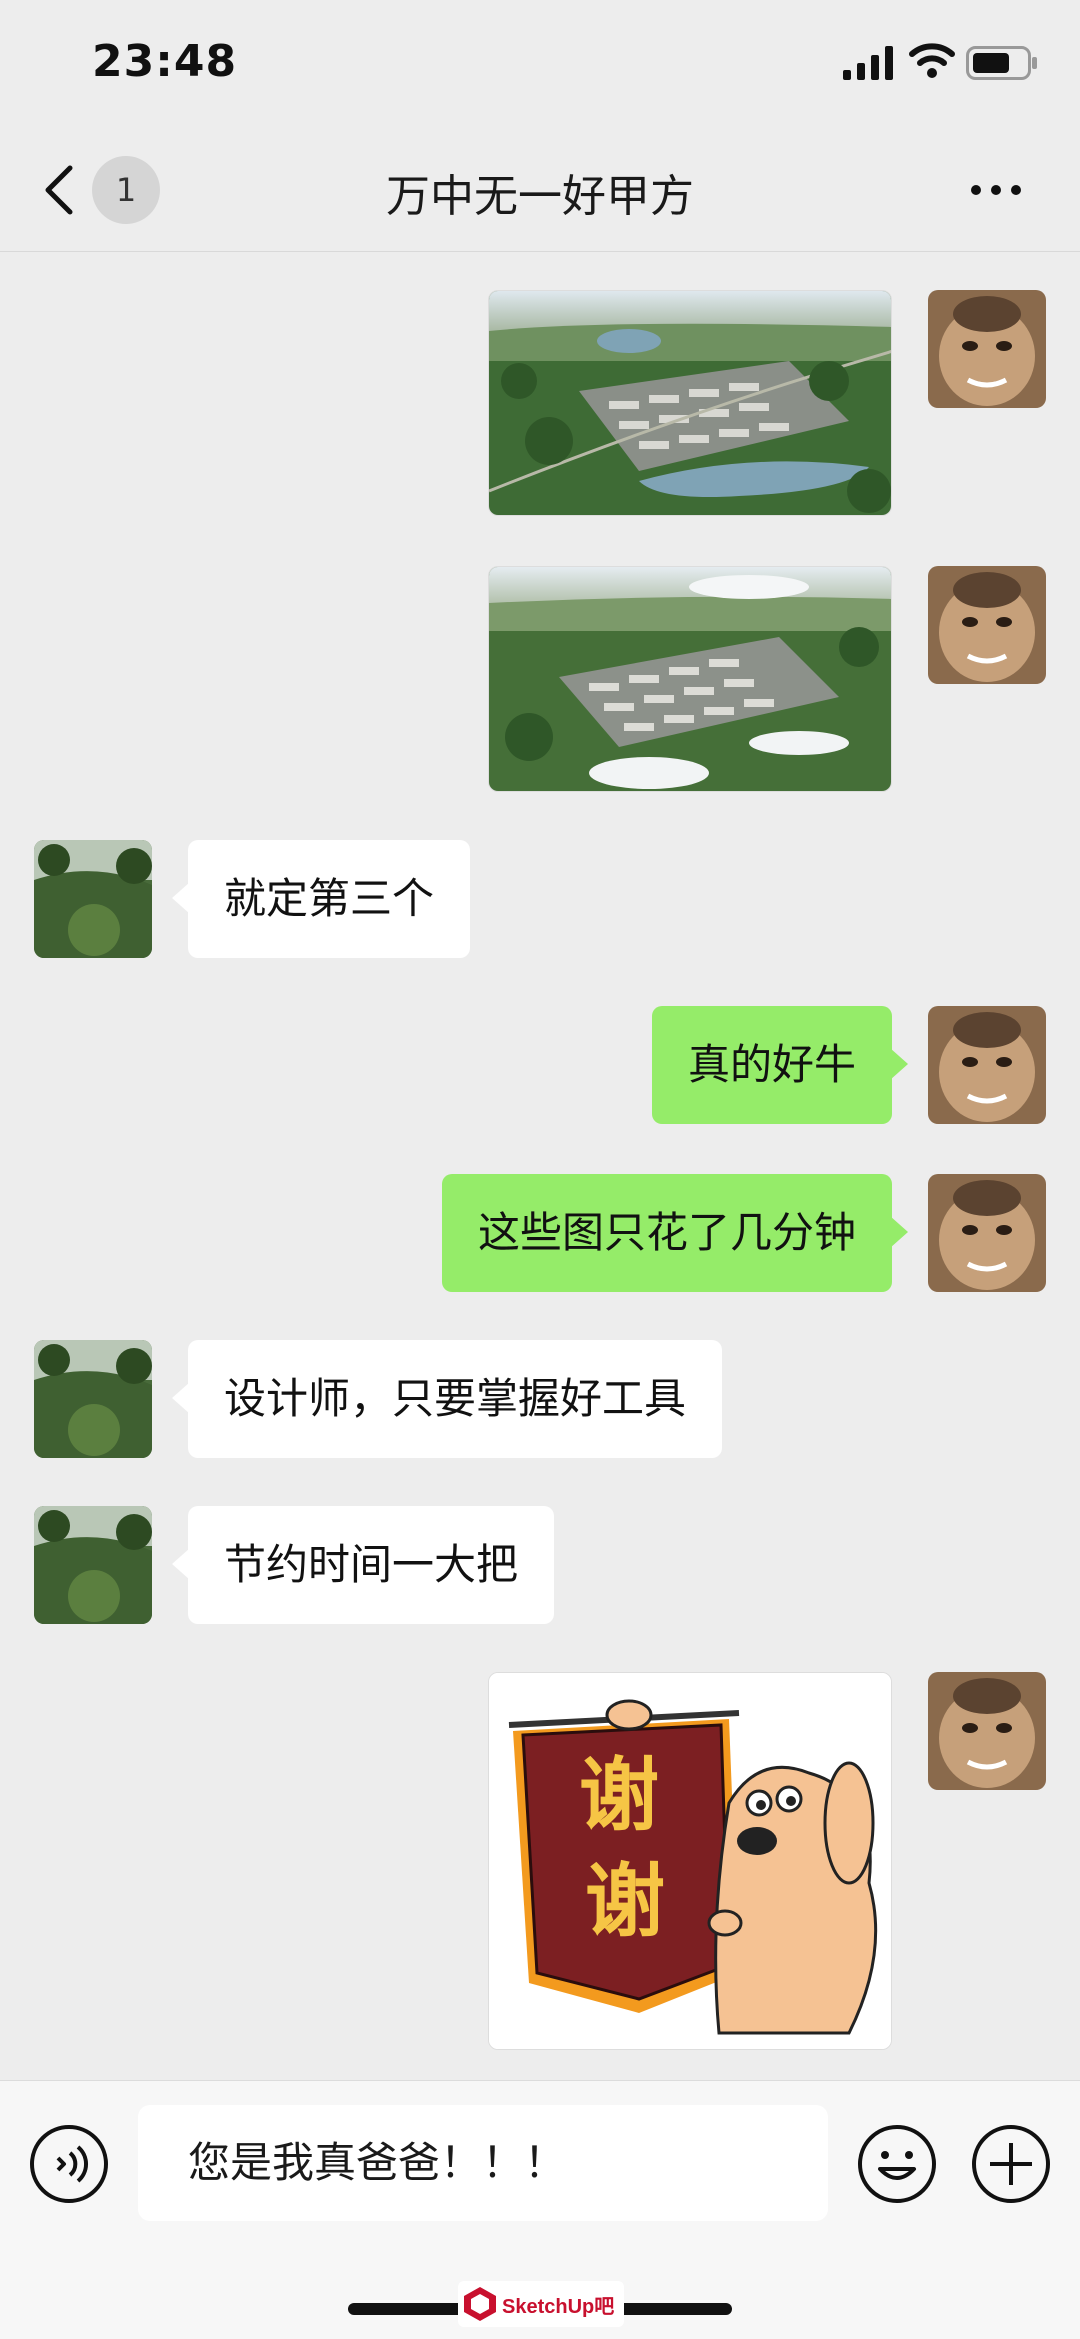 Image resolution: width=1080 pixels, height=2339 pixels. Describe the element at coordinates (675, 1233) in the screenshot. I see `message-bubble: 这些图只花了几分钟` at that location.